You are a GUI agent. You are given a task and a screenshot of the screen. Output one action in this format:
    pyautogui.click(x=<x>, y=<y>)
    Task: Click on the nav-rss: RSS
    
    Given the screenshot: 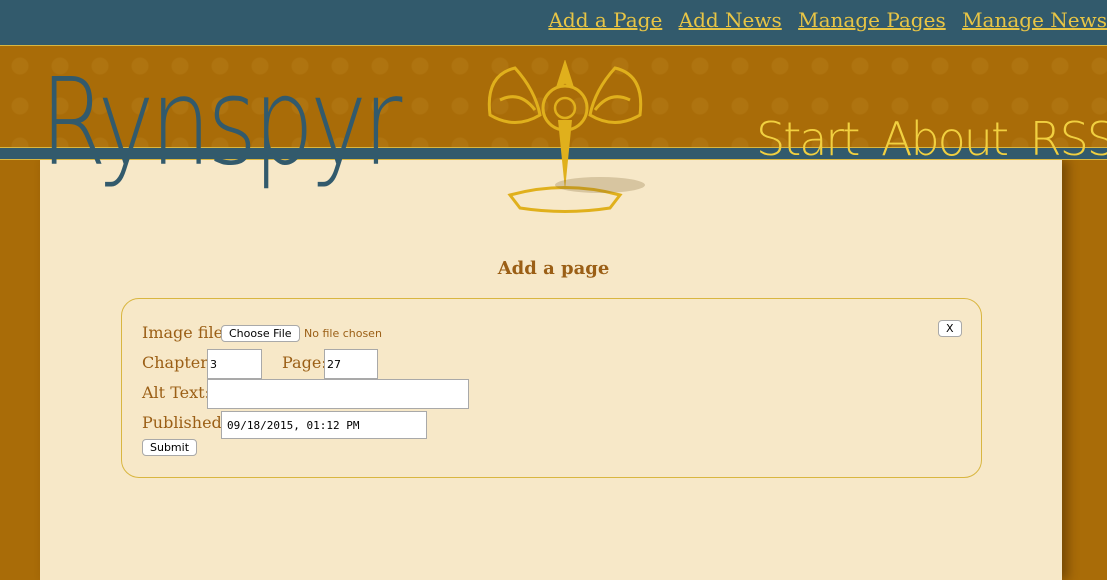 What is the action you would take?
    pyautogui.click(x=1068, y=139)
    